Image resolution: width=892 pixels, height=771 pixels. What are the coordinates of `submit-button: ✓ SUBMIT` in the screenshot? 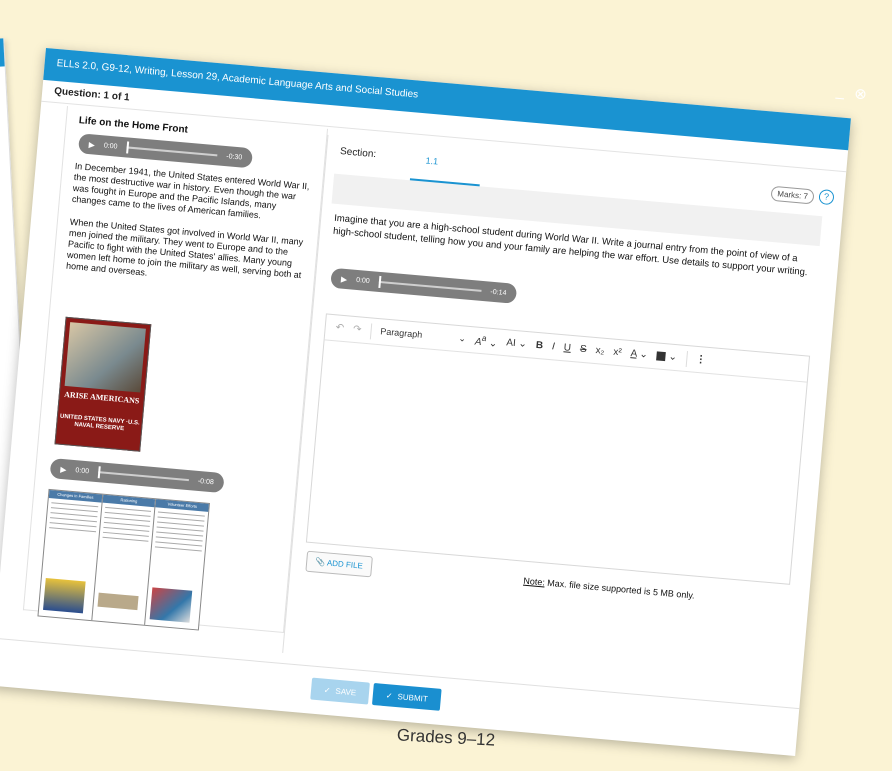 It's located at (406, 696).